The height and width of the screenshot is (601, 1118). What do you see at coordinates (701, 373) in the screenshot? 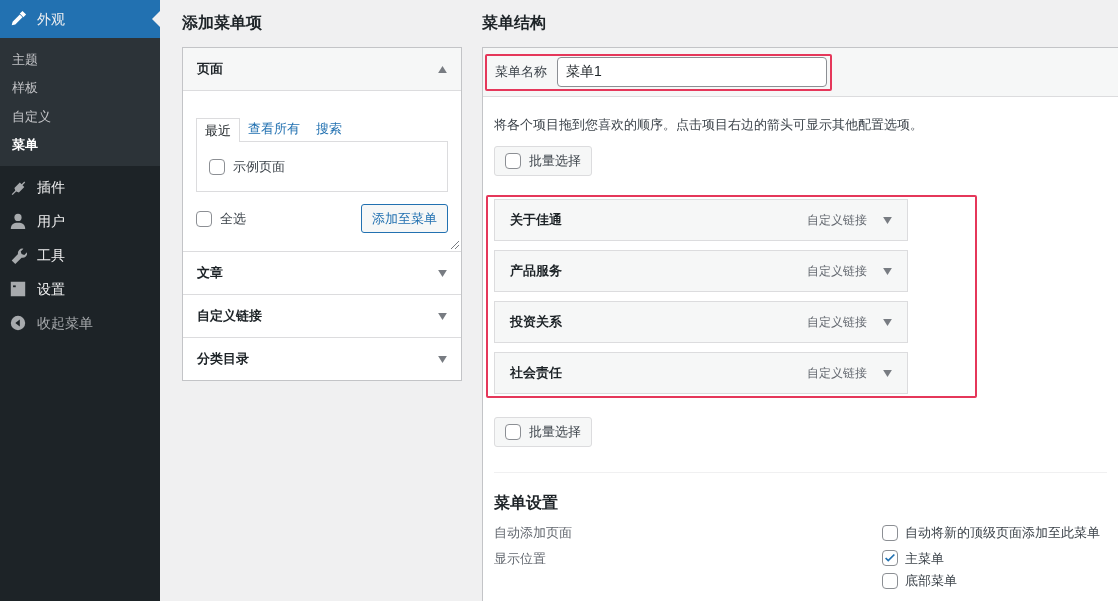
I see `menu-item: 社会责任 自定义链接` at bounding box center [701, 373].